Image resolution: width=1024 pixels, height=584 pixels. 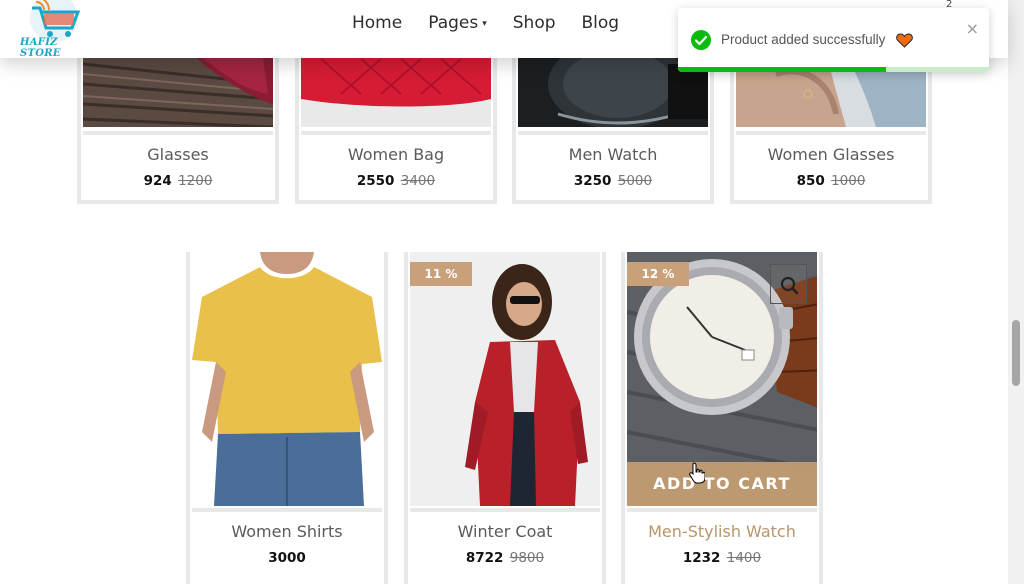 I want to click on product-title: Glasses, so click(x=178, y=154).